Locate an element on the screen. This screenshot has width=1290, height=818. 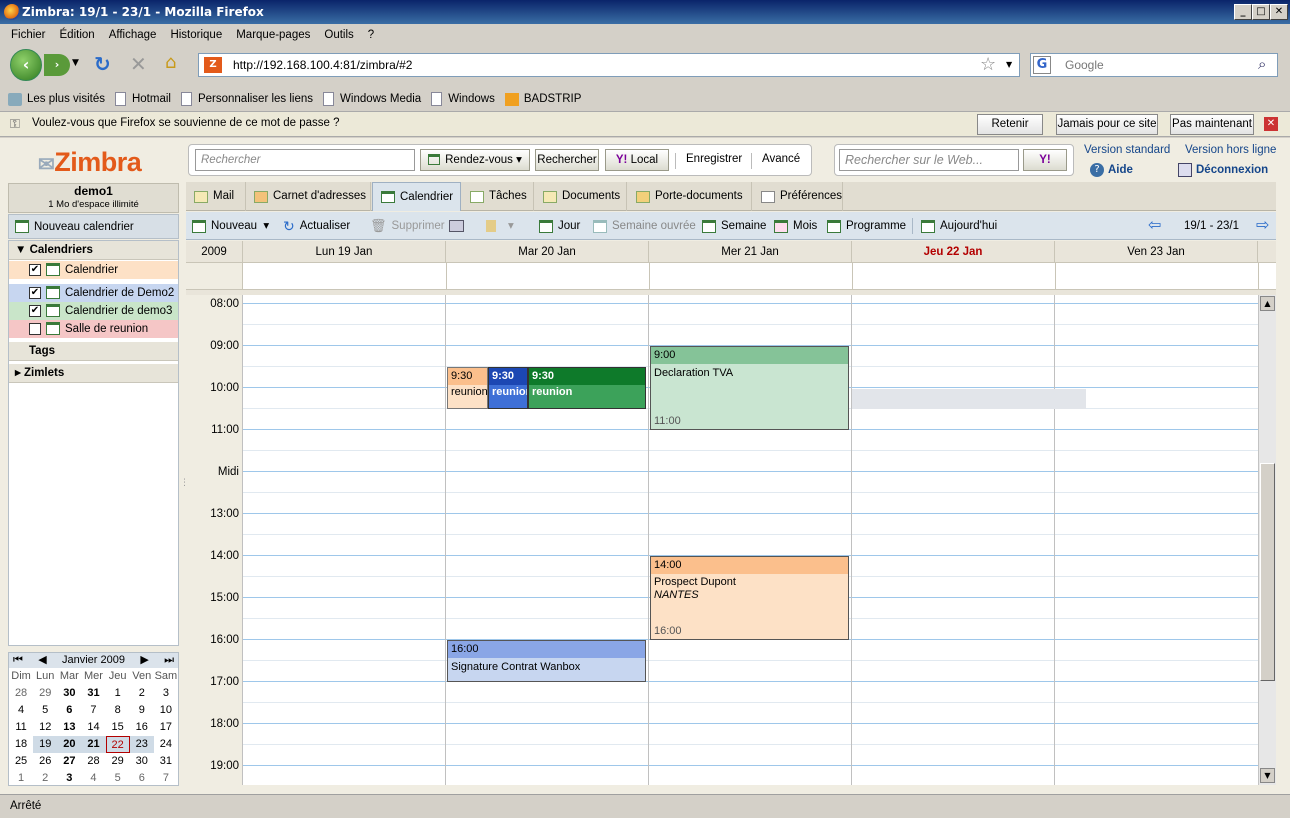
previous-week-icon: ⇦ is located at coordinates (1154, 226).